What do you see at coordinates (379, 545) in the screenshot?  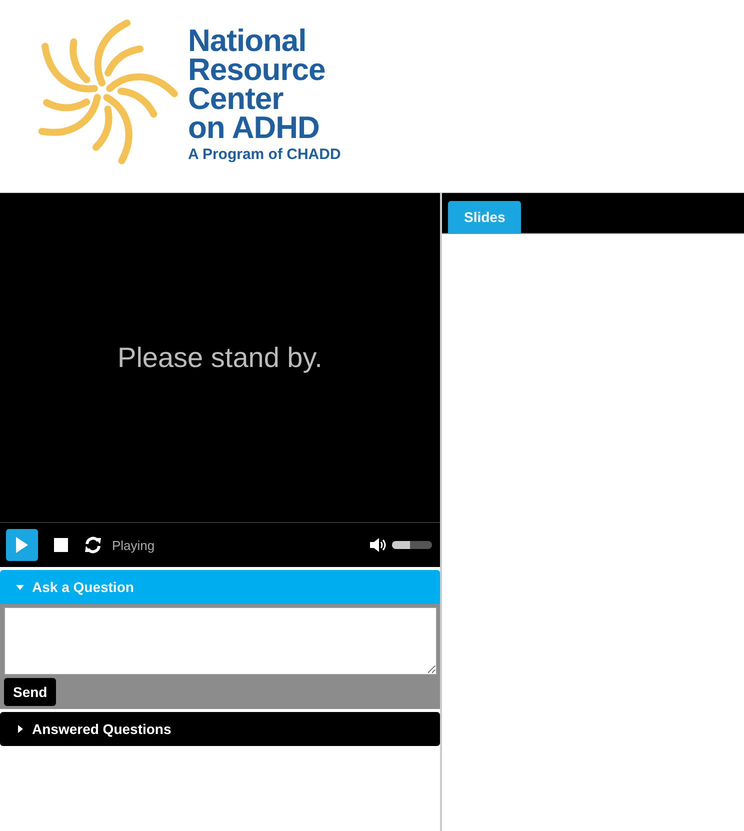 I see `volume-icon` at bounding box center [379, 545].